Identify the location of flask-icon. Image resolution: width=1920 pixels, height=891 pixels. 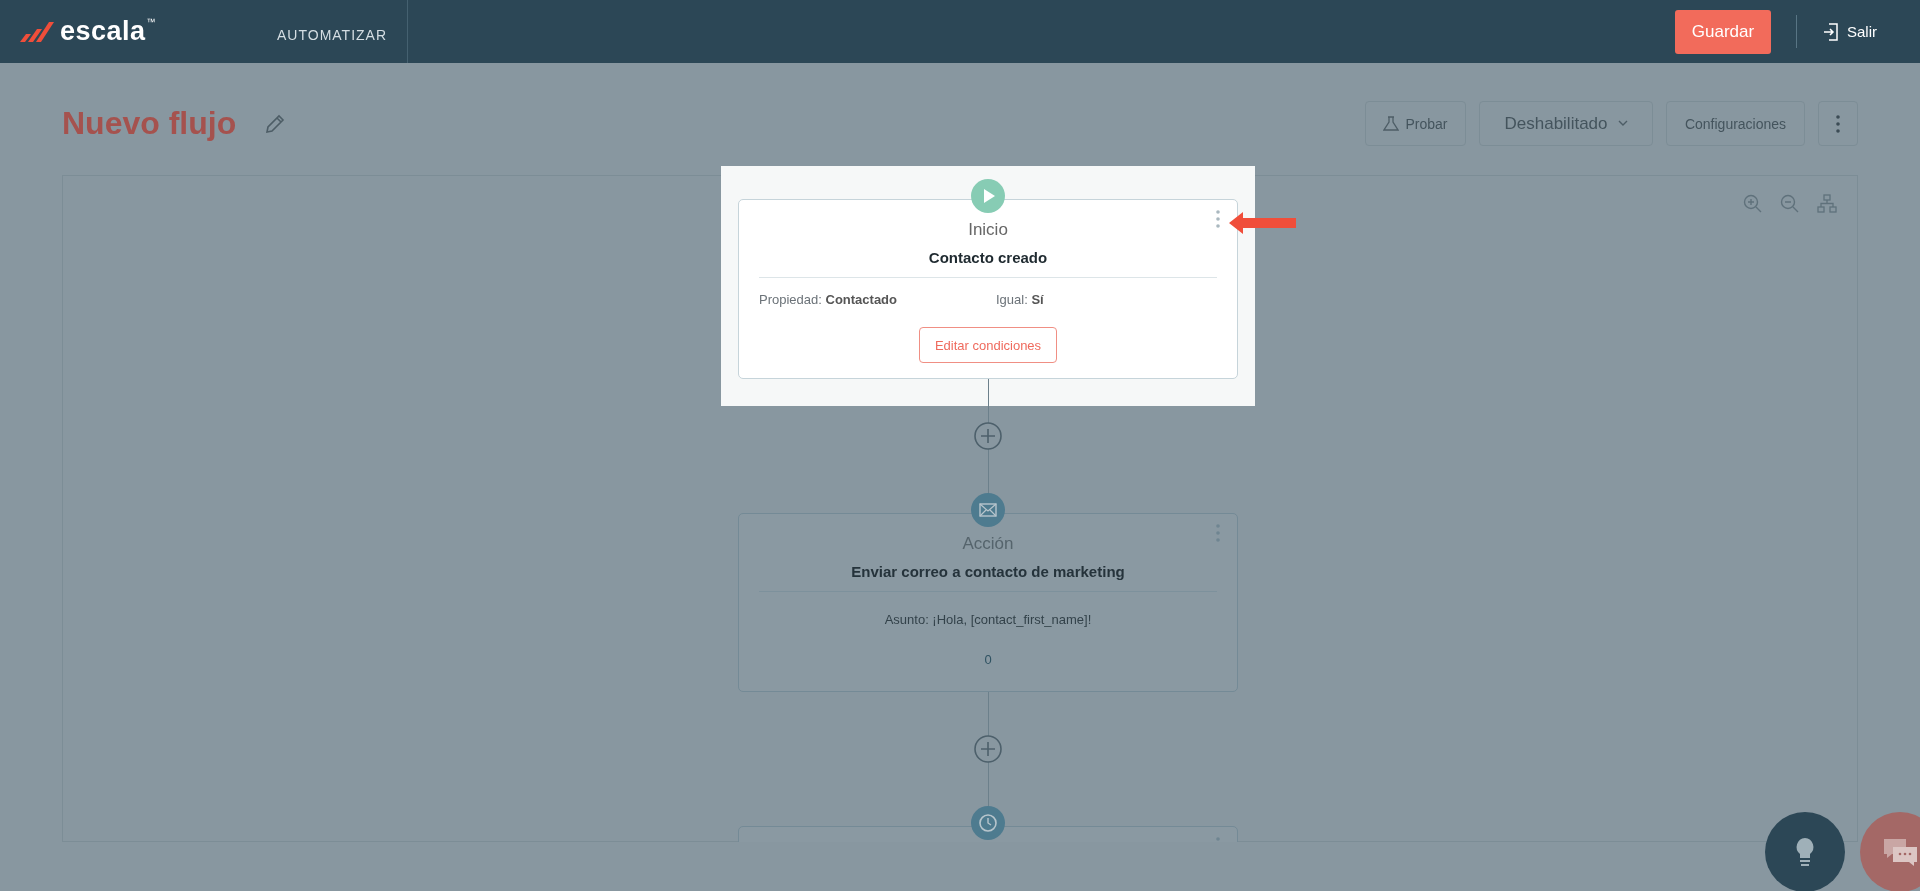
(1391, 123).